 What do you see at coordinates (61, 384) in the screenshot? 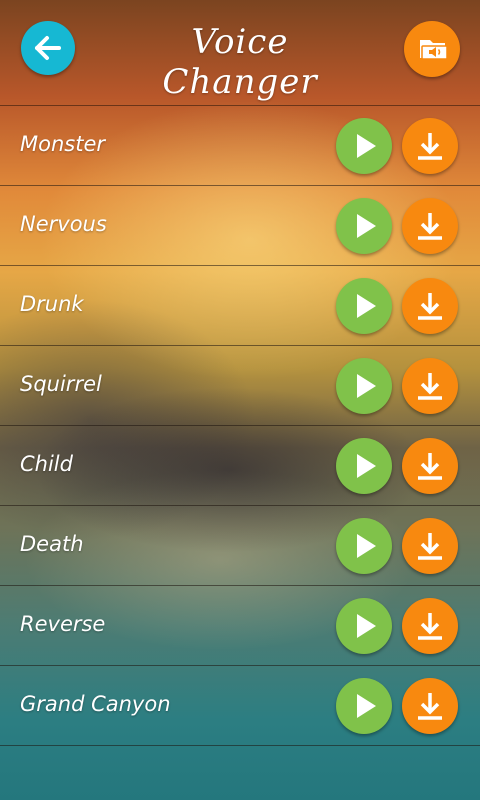
I see `effect-label: Squirrel` at bounding box center [61, 384].